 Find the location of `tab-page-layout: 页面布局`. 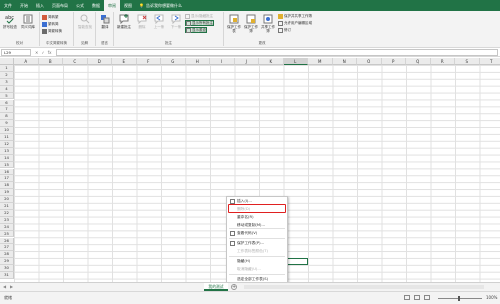

tab-page-layout: 页面布局 is located at coordinates (60, 5).